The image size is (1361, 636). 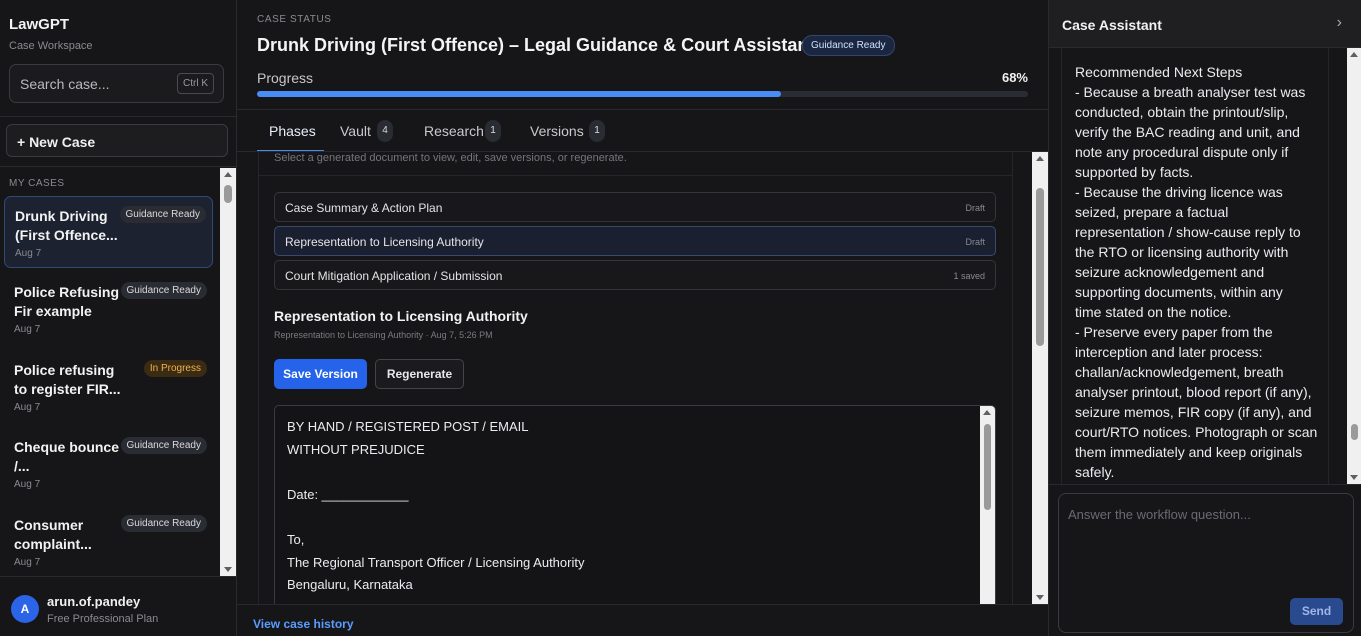 I want to click on tab-vault: Vault 4, so click(x=370, y=131).